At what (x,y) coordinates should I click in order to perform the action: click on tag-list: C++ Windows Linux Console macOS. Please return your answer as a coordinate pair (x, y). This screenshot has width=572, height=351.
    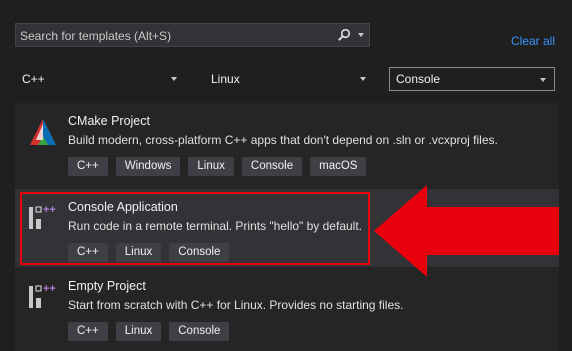
    Looking at the image, I should click on (217, 166).